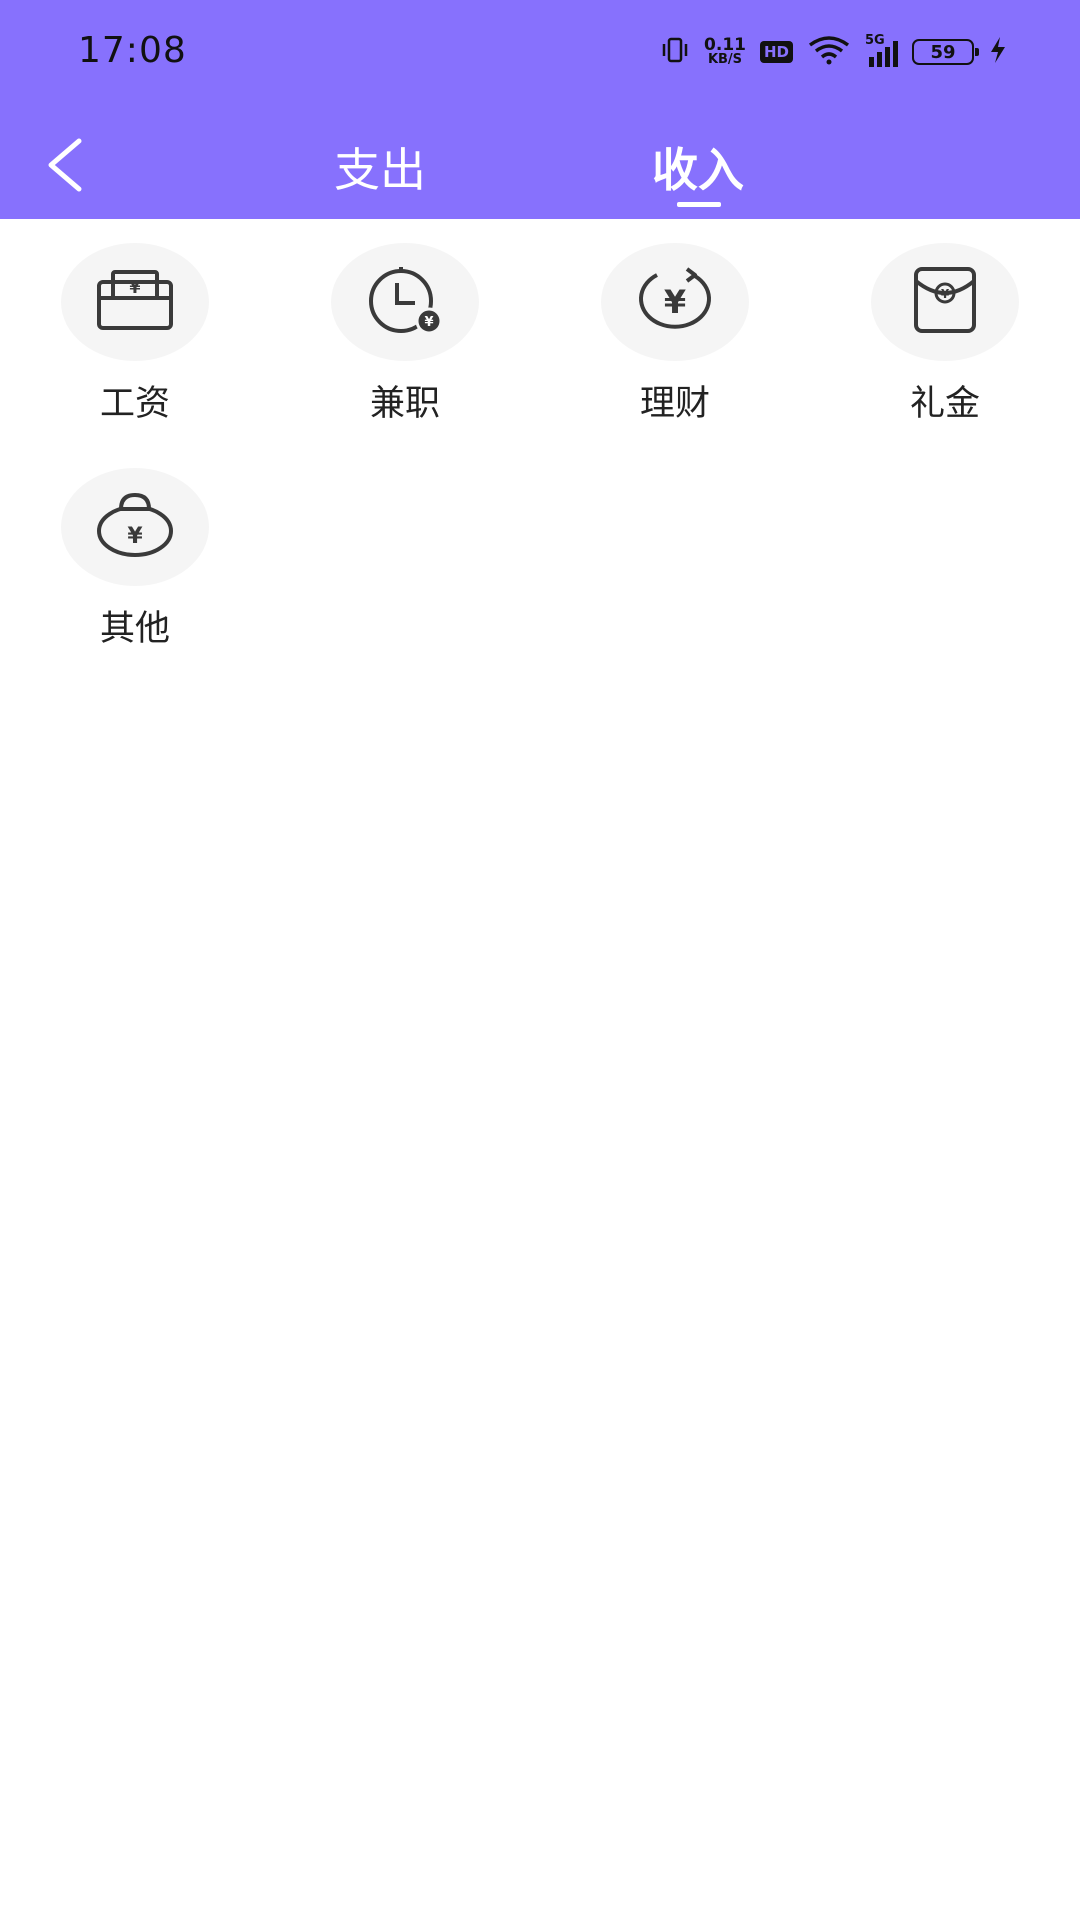 The image size is (1080, 1920). Describe the element at coordinates (540, 52) in the screenshot. I see `status-bar: 17:08 0.11 KB/S HD 5G 59` at that location.